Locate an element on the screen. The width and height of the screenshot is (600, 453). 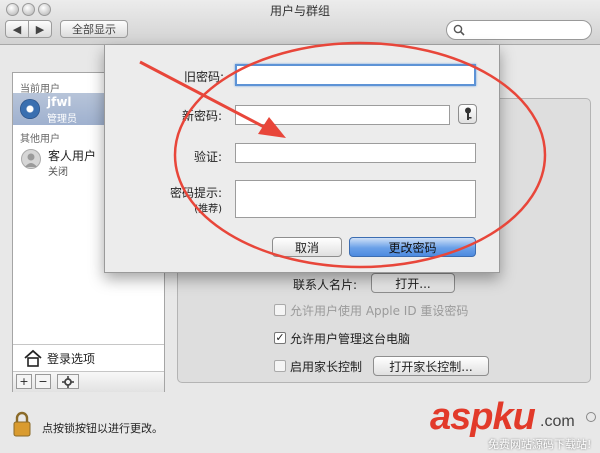
parental-controls-checkbox is located at coordinates (280, 366).